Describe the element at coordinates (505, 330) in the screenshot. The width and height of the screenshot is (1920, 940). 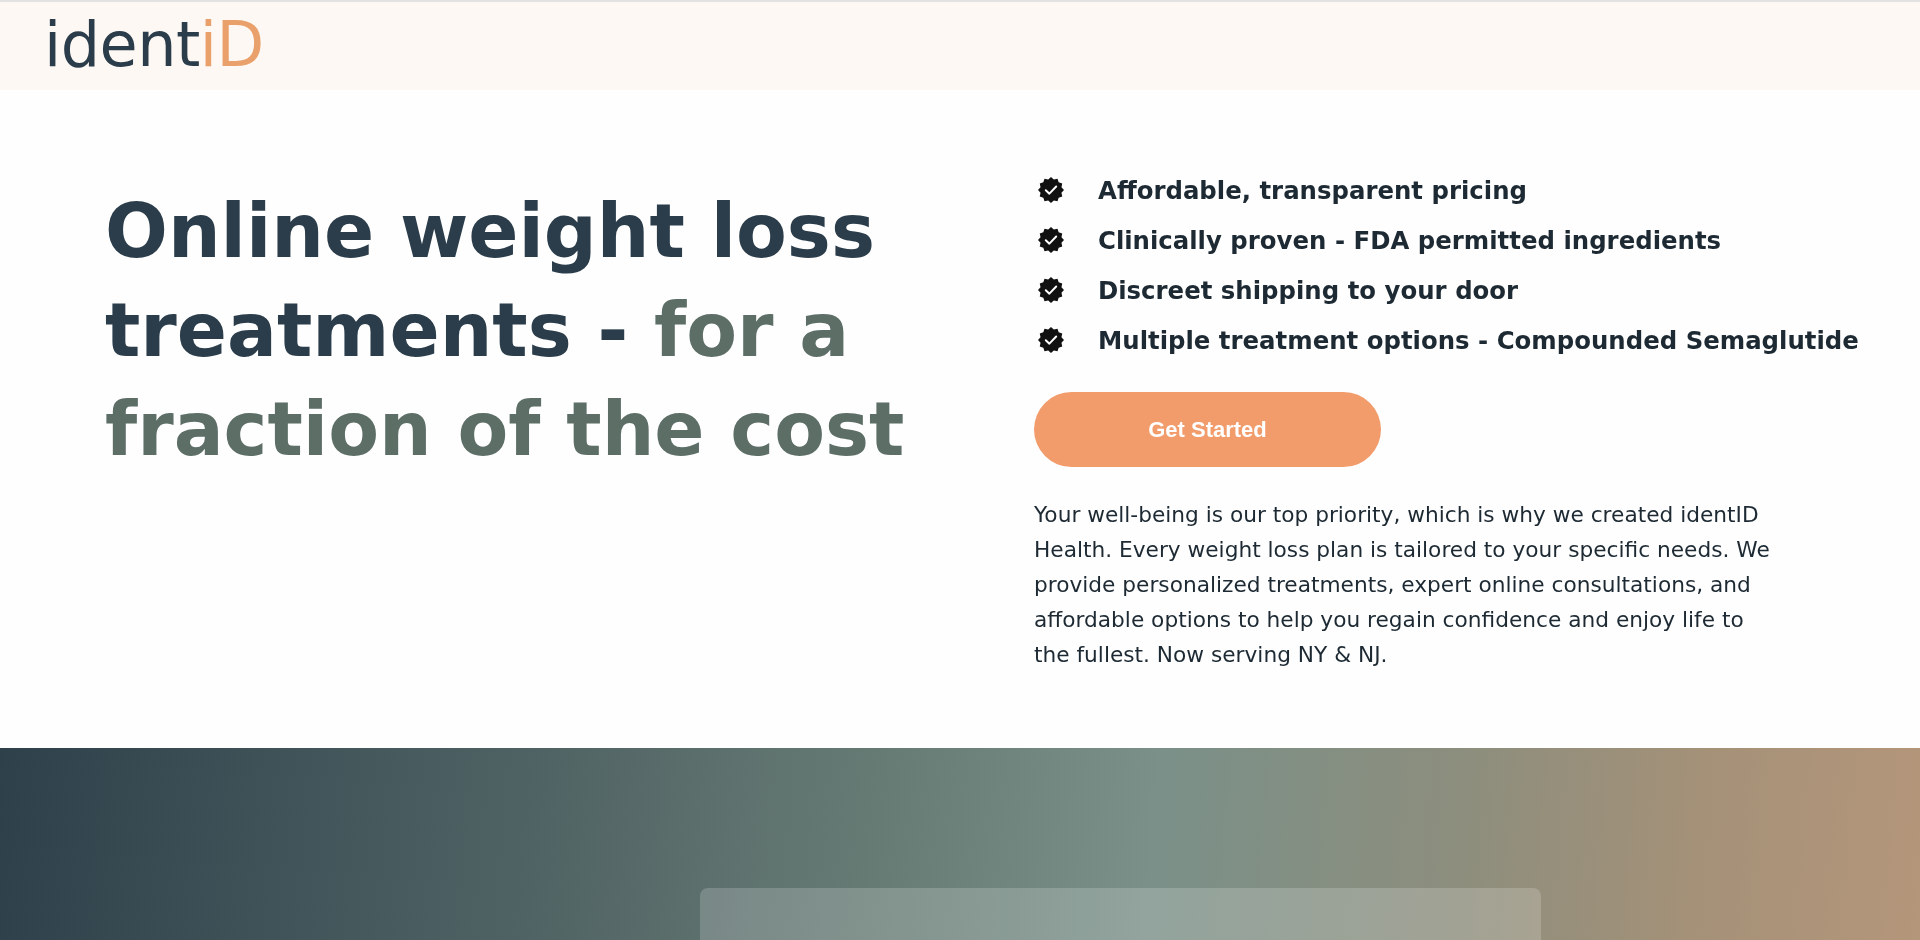
I see `hero-headline: Online weight loss treatments - for a fraction of the cost` at that location.